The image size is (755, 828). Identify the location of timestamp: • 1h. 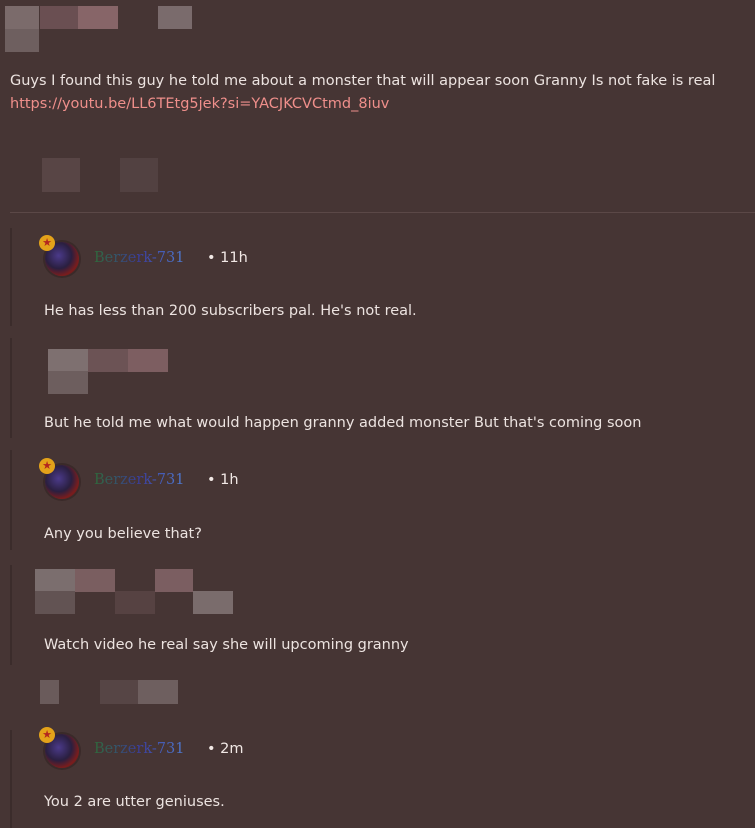
(223, 480).